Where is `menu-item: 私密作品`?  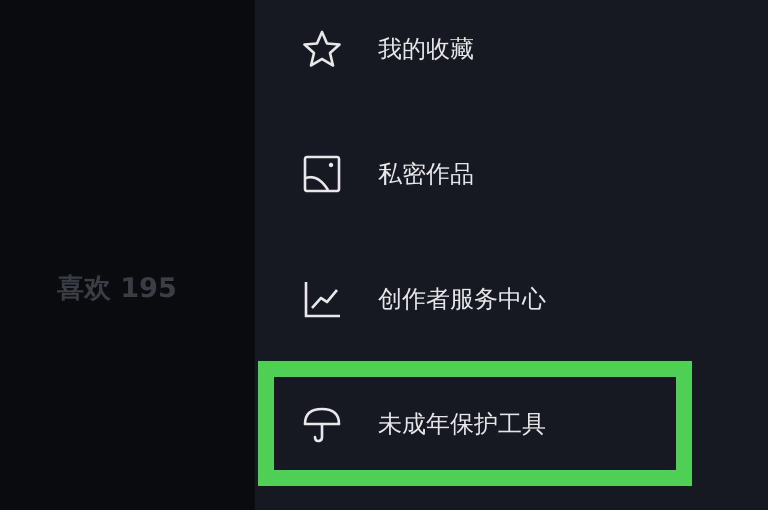 menu-item: 私密作品 is located at coordinates (475, 173).